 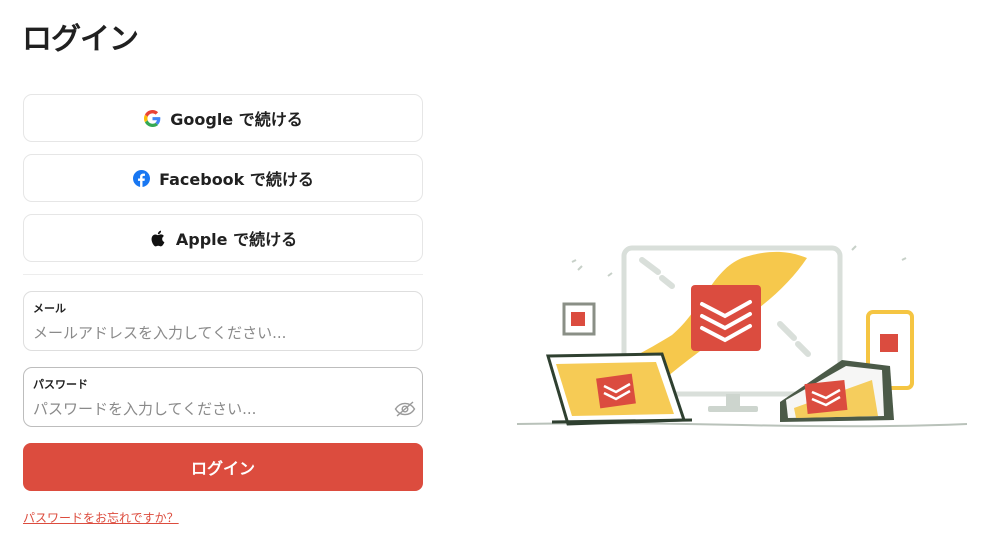 I want to click on email-label: メール, so click(x=49, y=308).